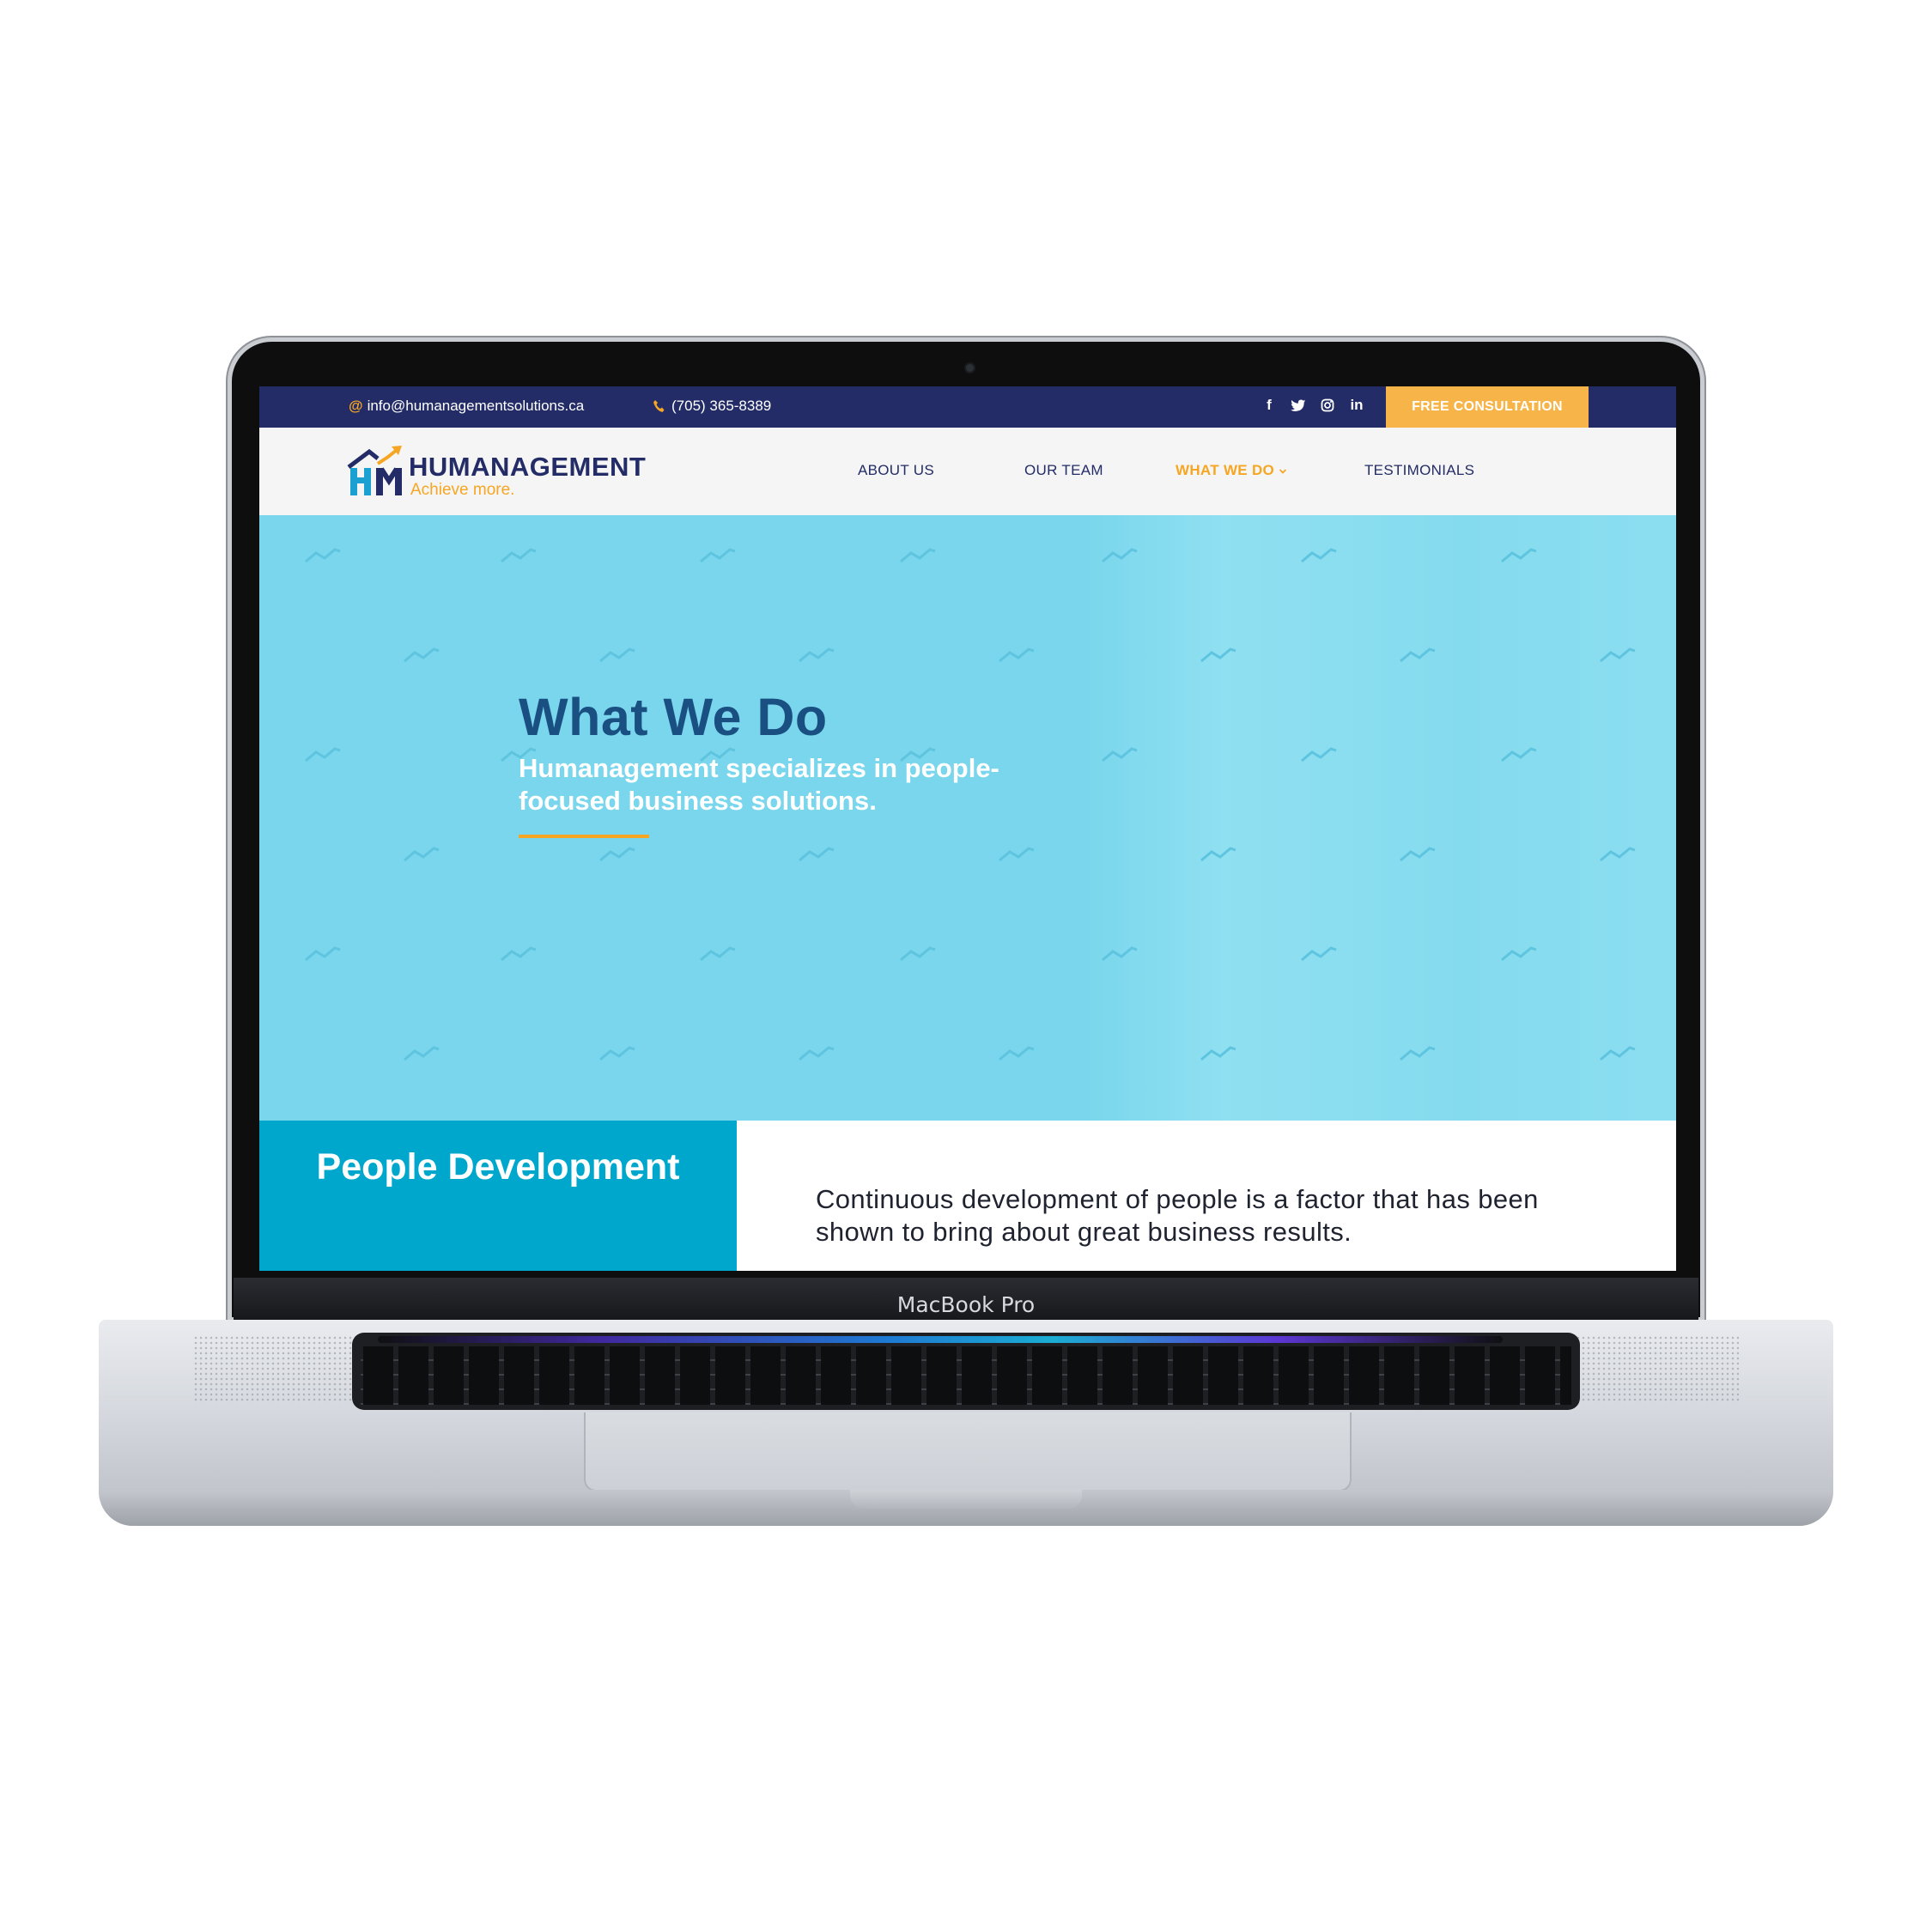 Image resolution: width=1932 pixels, height=1932 pixels. Describe the element at coordinates (1283, 472) in the screenshot. I see `chevron-down-icon` at that location.